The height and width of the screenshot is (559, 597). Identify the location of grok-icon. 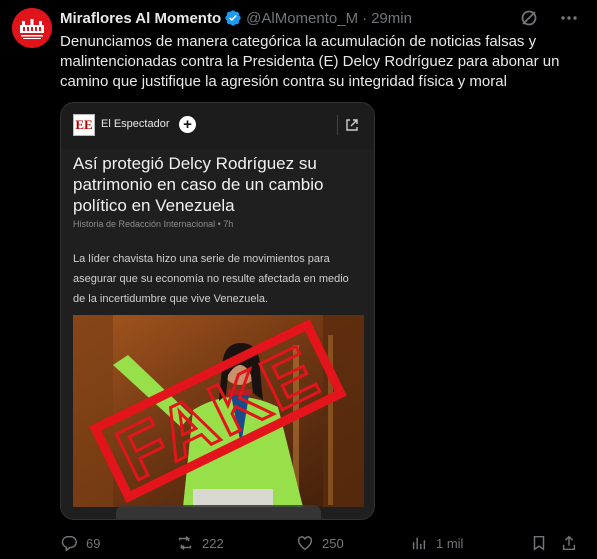
(529, 18).